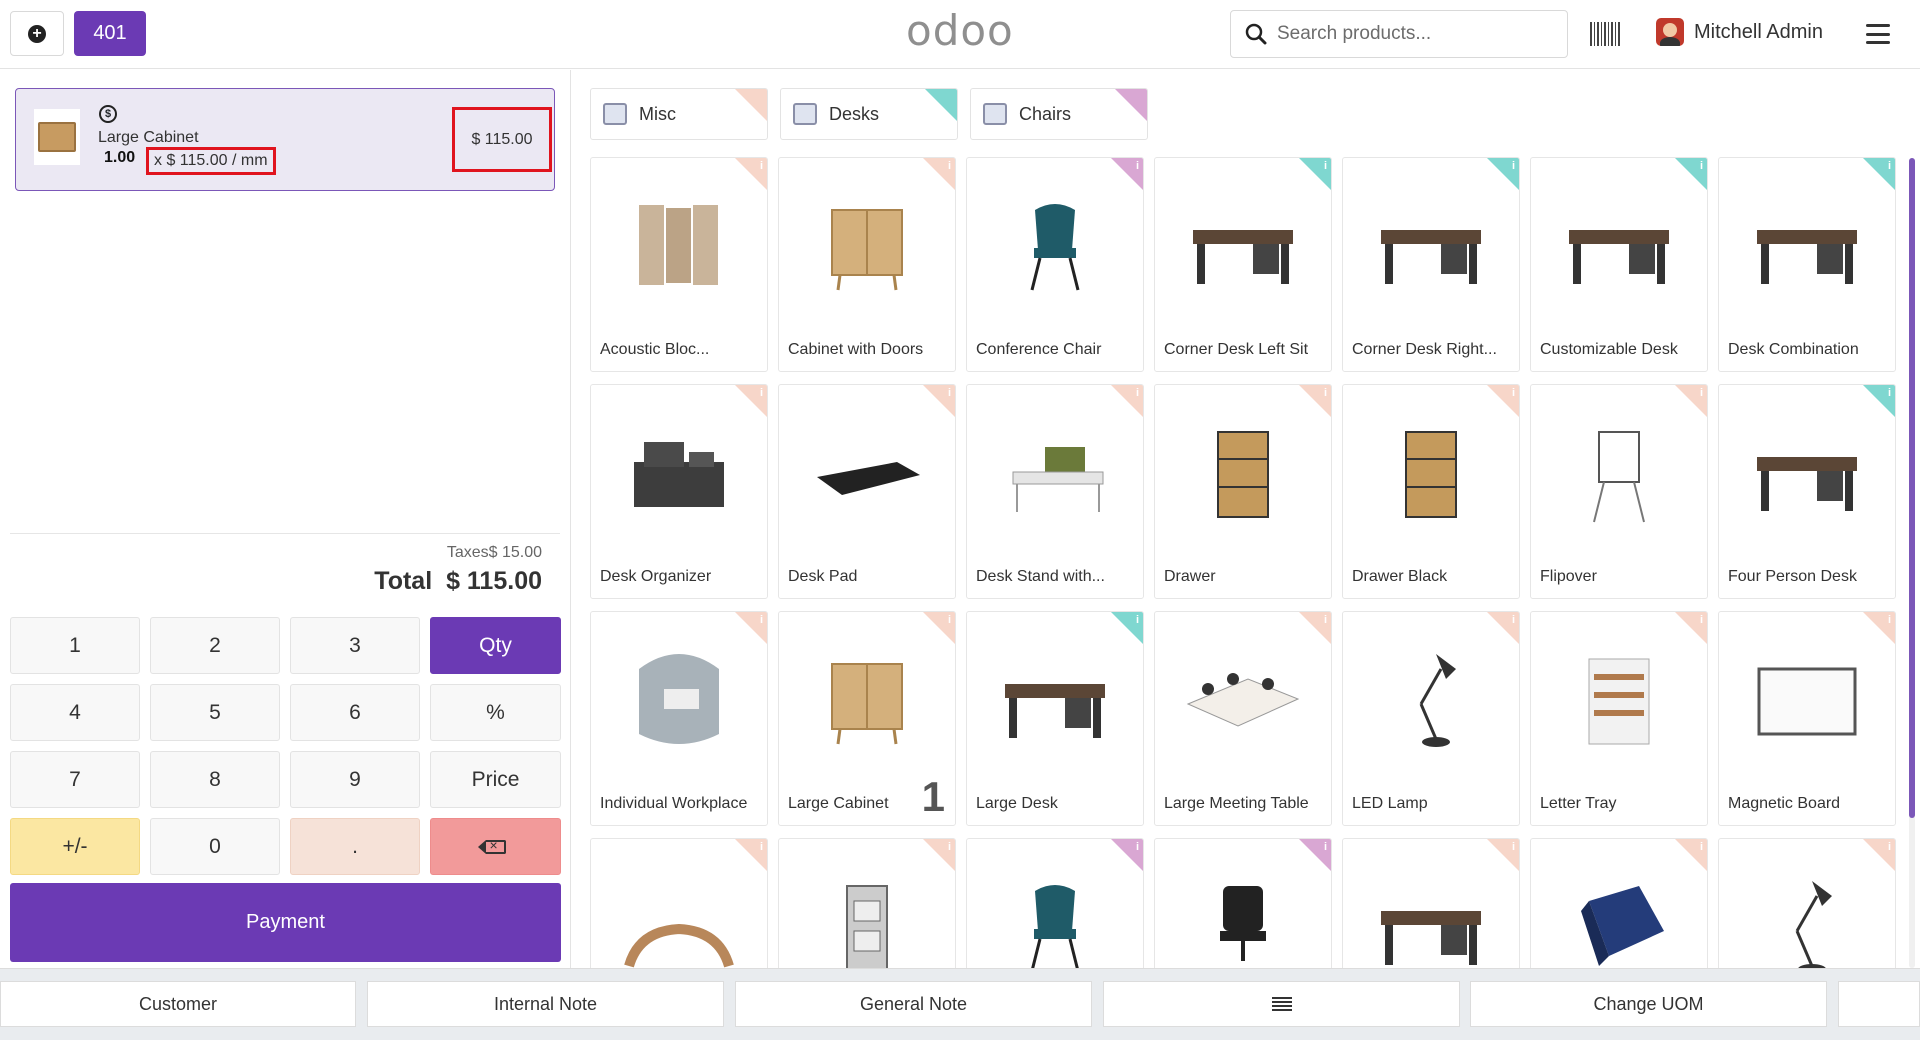 This screenshot has width=1920, height=1040. I want to click on product-card: i Corner Desk Left Sit, so click(1243, 264).